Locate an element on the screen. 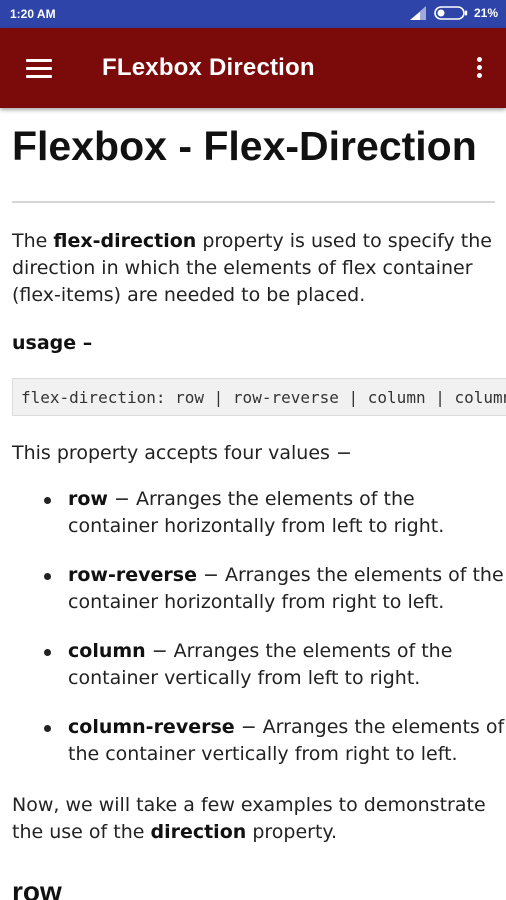  hamburger-menu-icon is located at coordinates (39, 68).